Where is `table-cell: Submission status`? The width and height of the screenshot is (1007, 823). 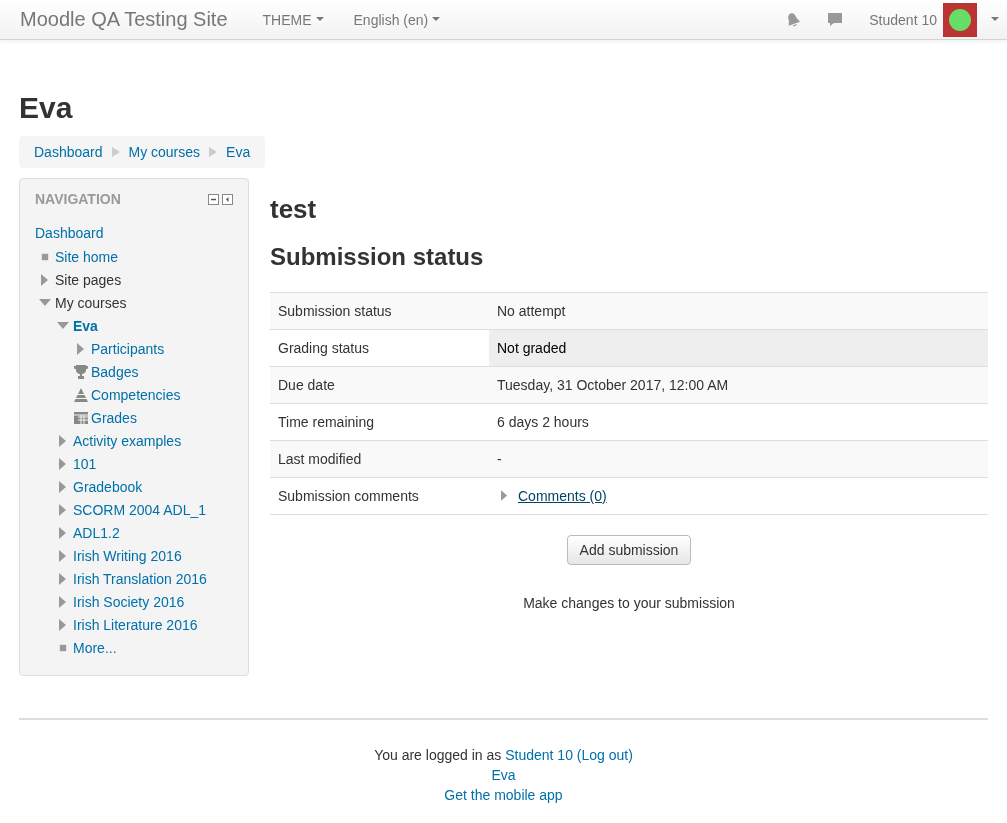 table-cell: Submission status is located at coordinates (379, 311).